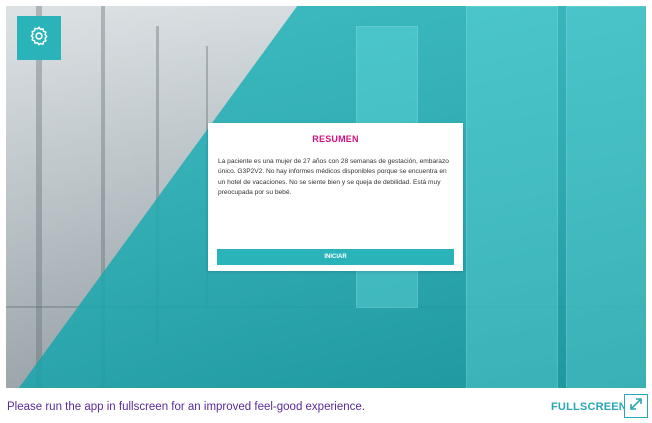 This screenshot has height=423, width=652. I want to click on expand-icon, so click(636, 406).